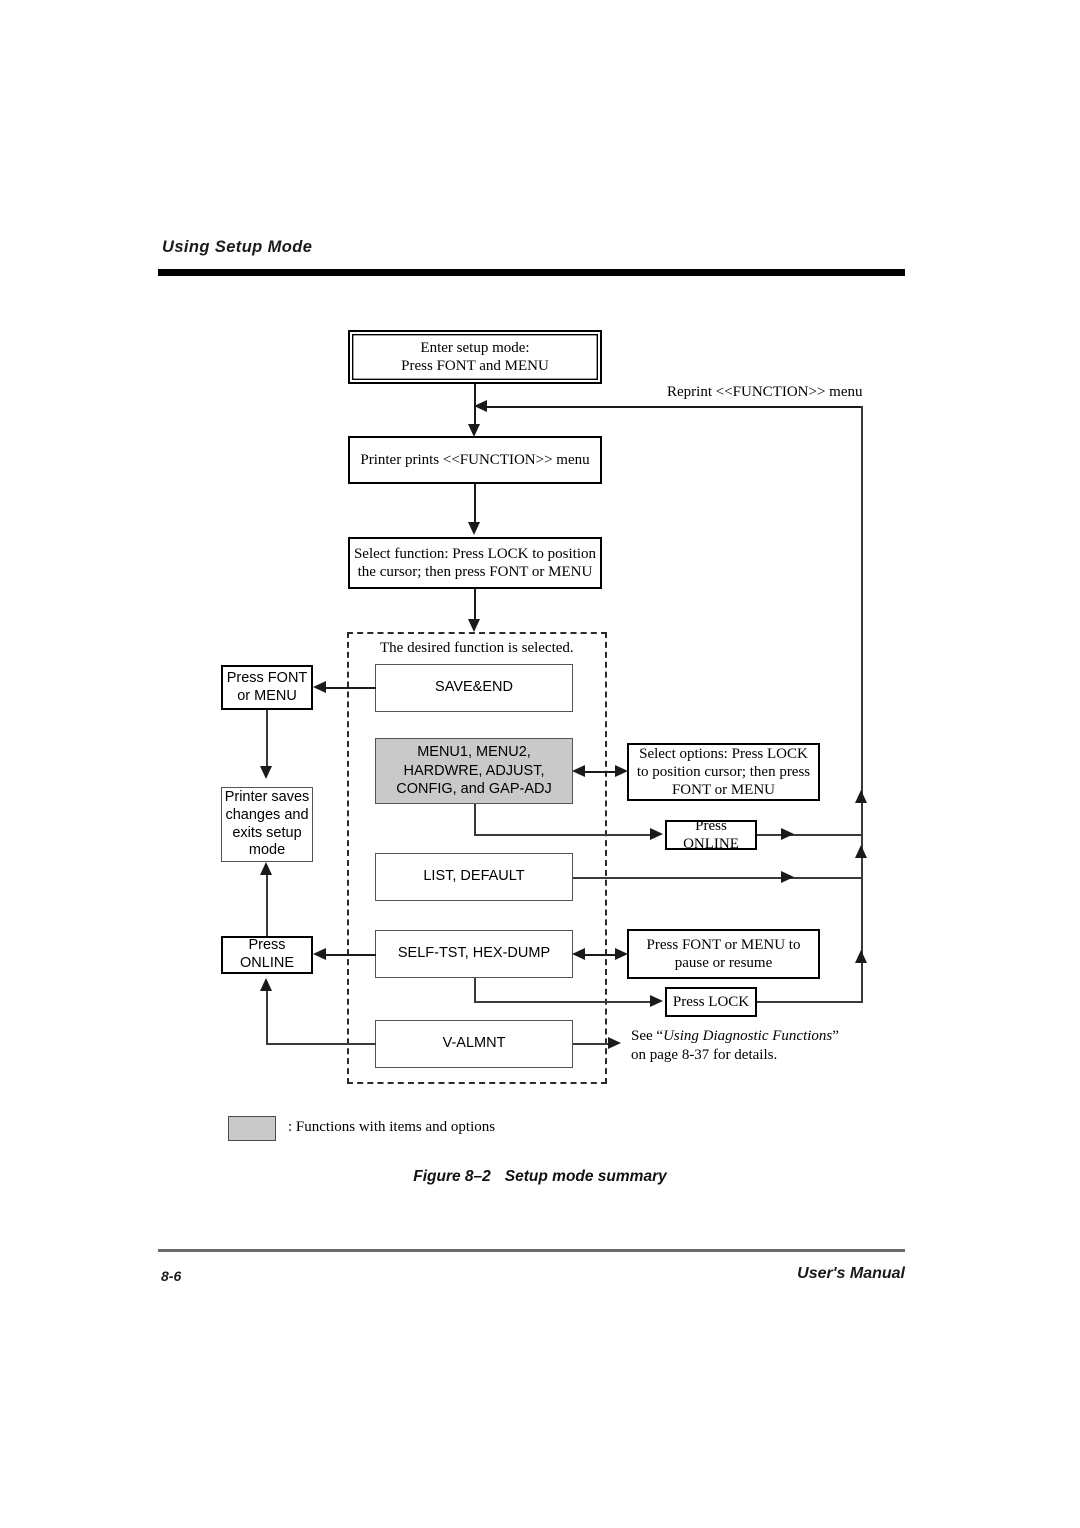 The width and height of the screenshot is (1080, 1528). I want to click on arrowhead-rail-middle, so click(861, 851).